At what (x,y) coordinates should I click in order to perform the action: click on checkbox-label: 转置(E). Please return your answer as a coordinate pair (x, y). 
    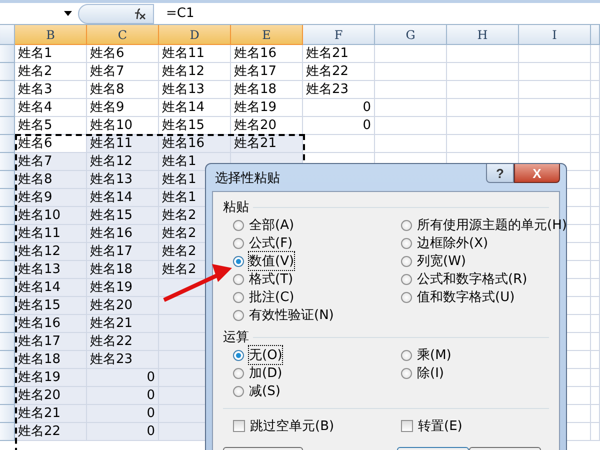
    Looking at the image, I should click on (440, 426).